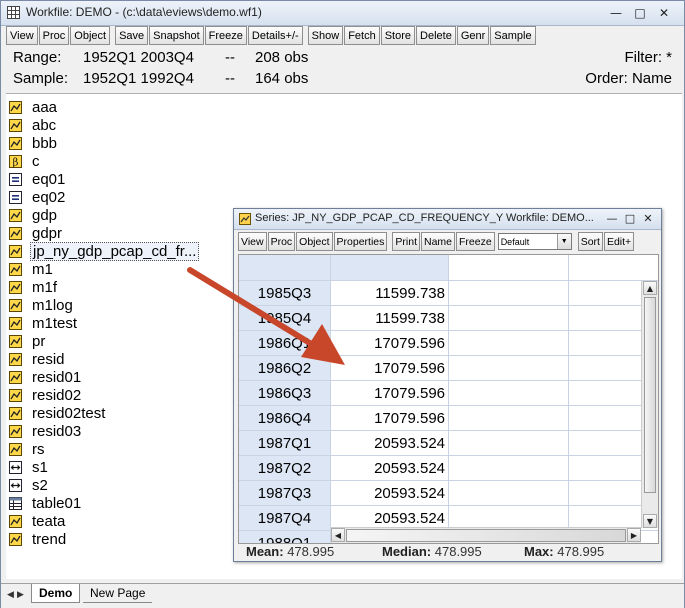 This screenshot has height=608, width=685. Describe the element at coordinates (314, 241) in the screenshot. I see `series-object-button: Object` at that location.